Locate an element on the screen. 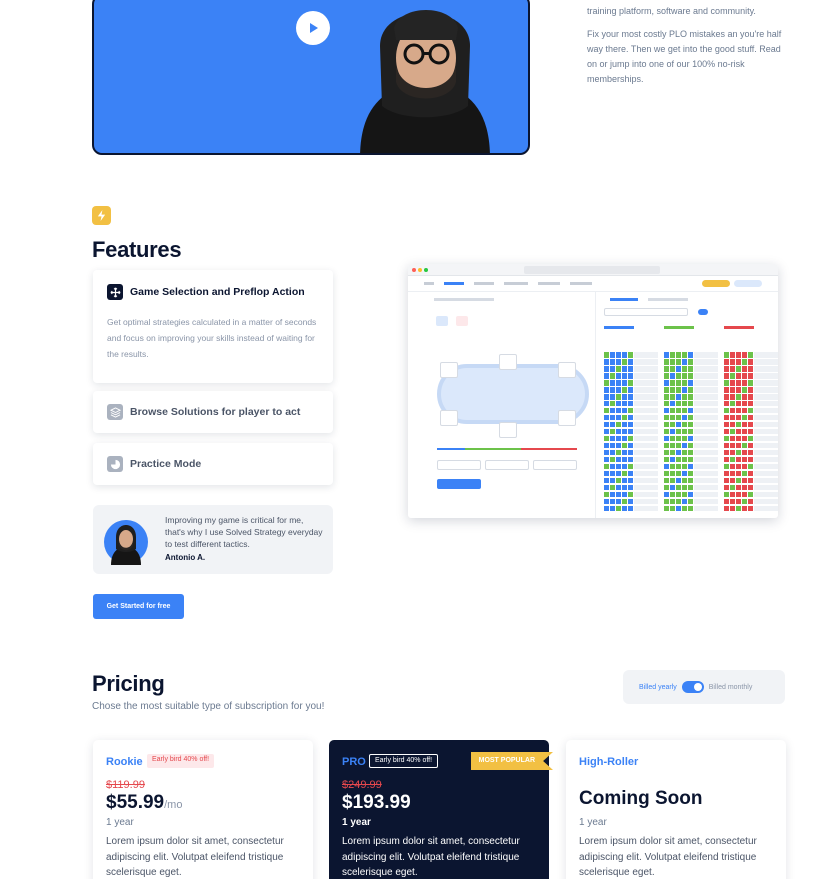  old-price: $119.99 is located at coordinates (125, 785).